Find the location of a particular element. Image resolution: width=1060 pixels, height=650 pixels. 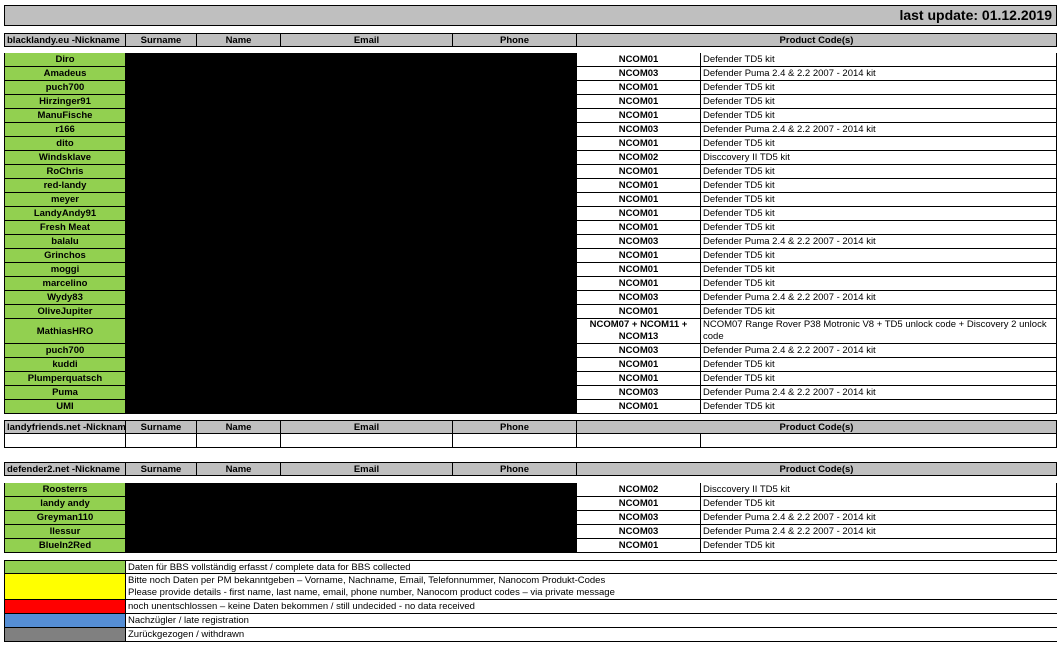

nickname-cell: meyer is located at coordinates (65, 200).